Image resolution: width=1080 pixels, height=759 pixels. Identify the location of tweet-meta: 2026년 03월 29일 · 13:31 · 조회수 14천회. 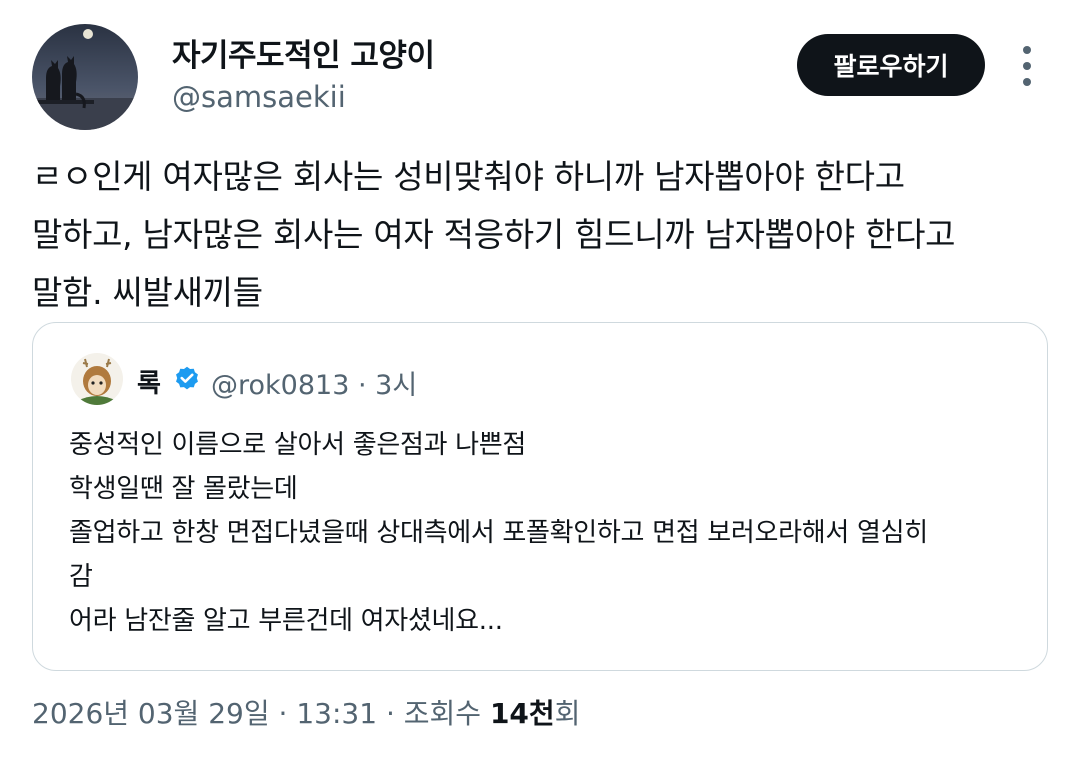
(306, 712).